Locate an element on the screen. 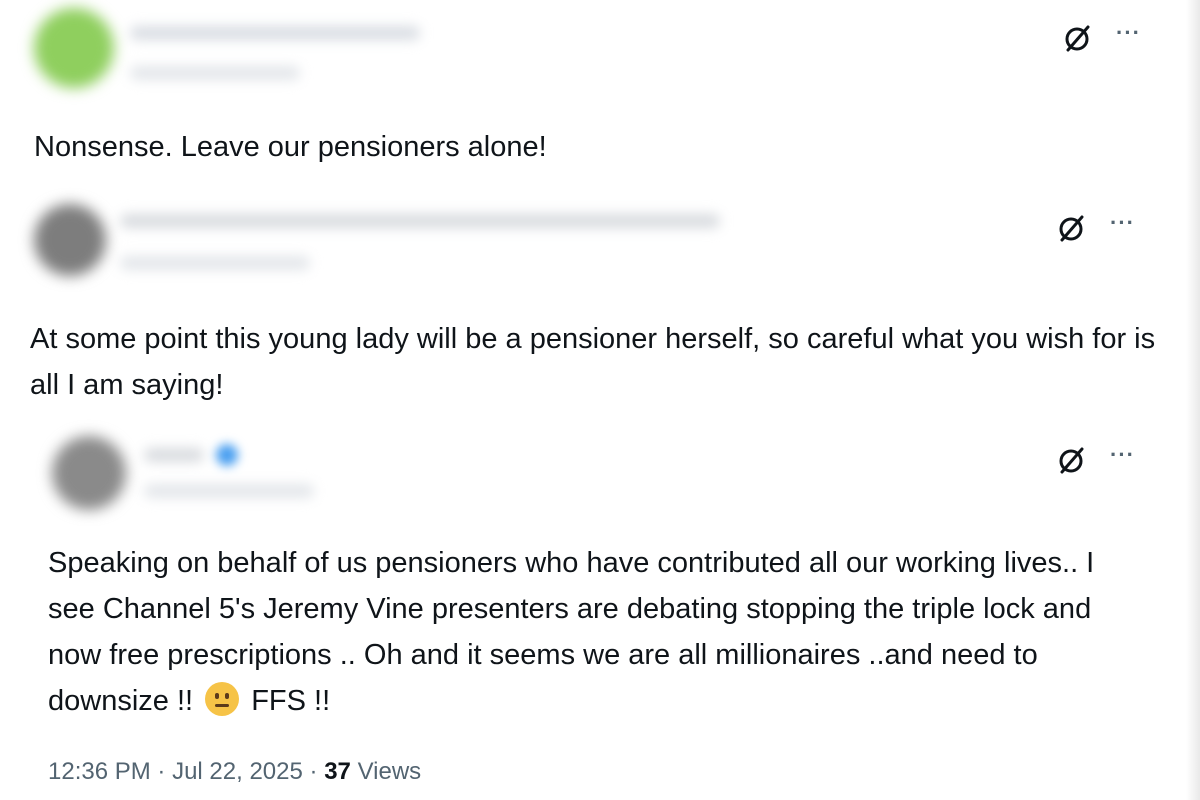 This screenshot has height=800, width=1200. views-count: 37 is located at coordinates (337, 771).